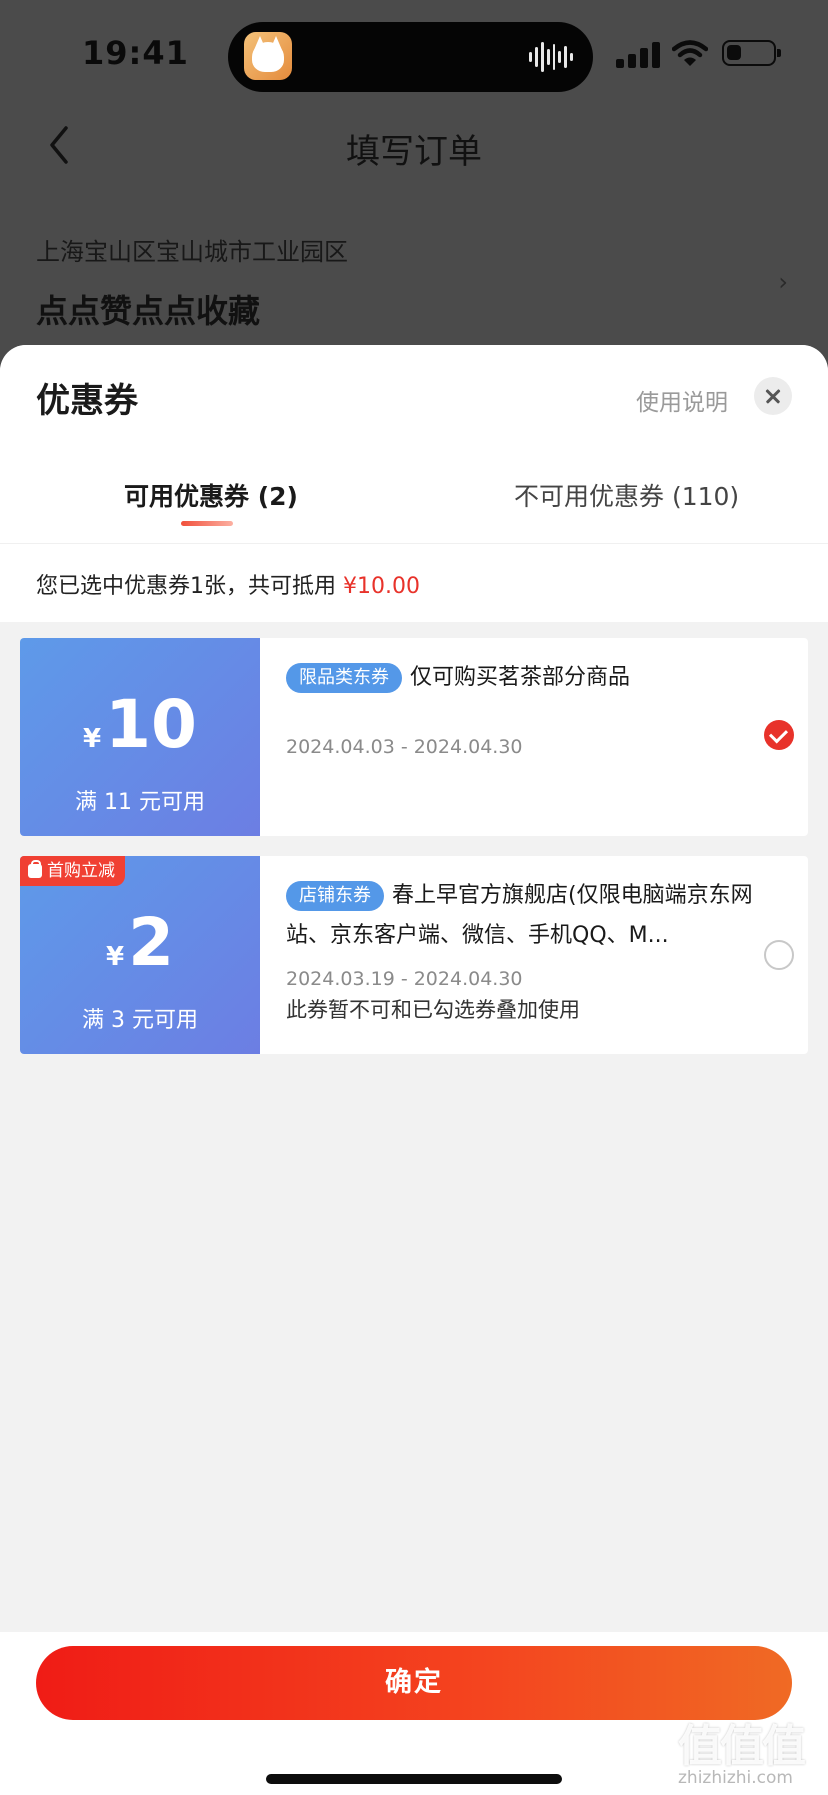 The width and height of the screenshot is (828, 1795). I want to click on first-purchase-badge-label: 首购立减, so click(81, 871).